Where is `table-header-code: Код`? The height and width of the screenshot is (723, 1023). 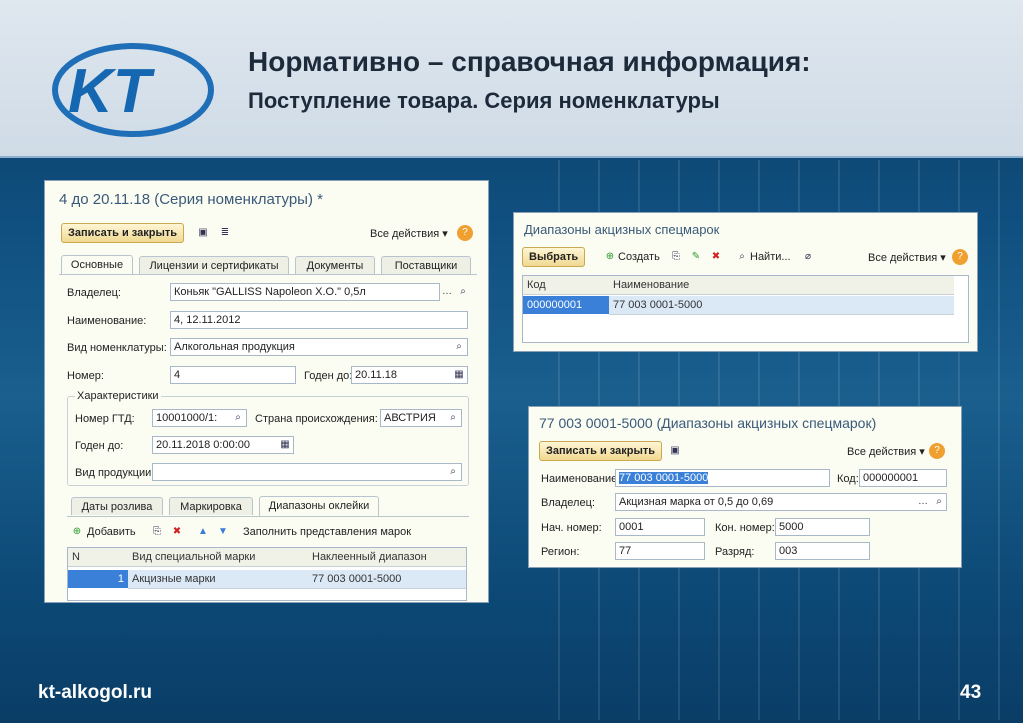
table-header-code: Код is located at coordinates (566, 285).